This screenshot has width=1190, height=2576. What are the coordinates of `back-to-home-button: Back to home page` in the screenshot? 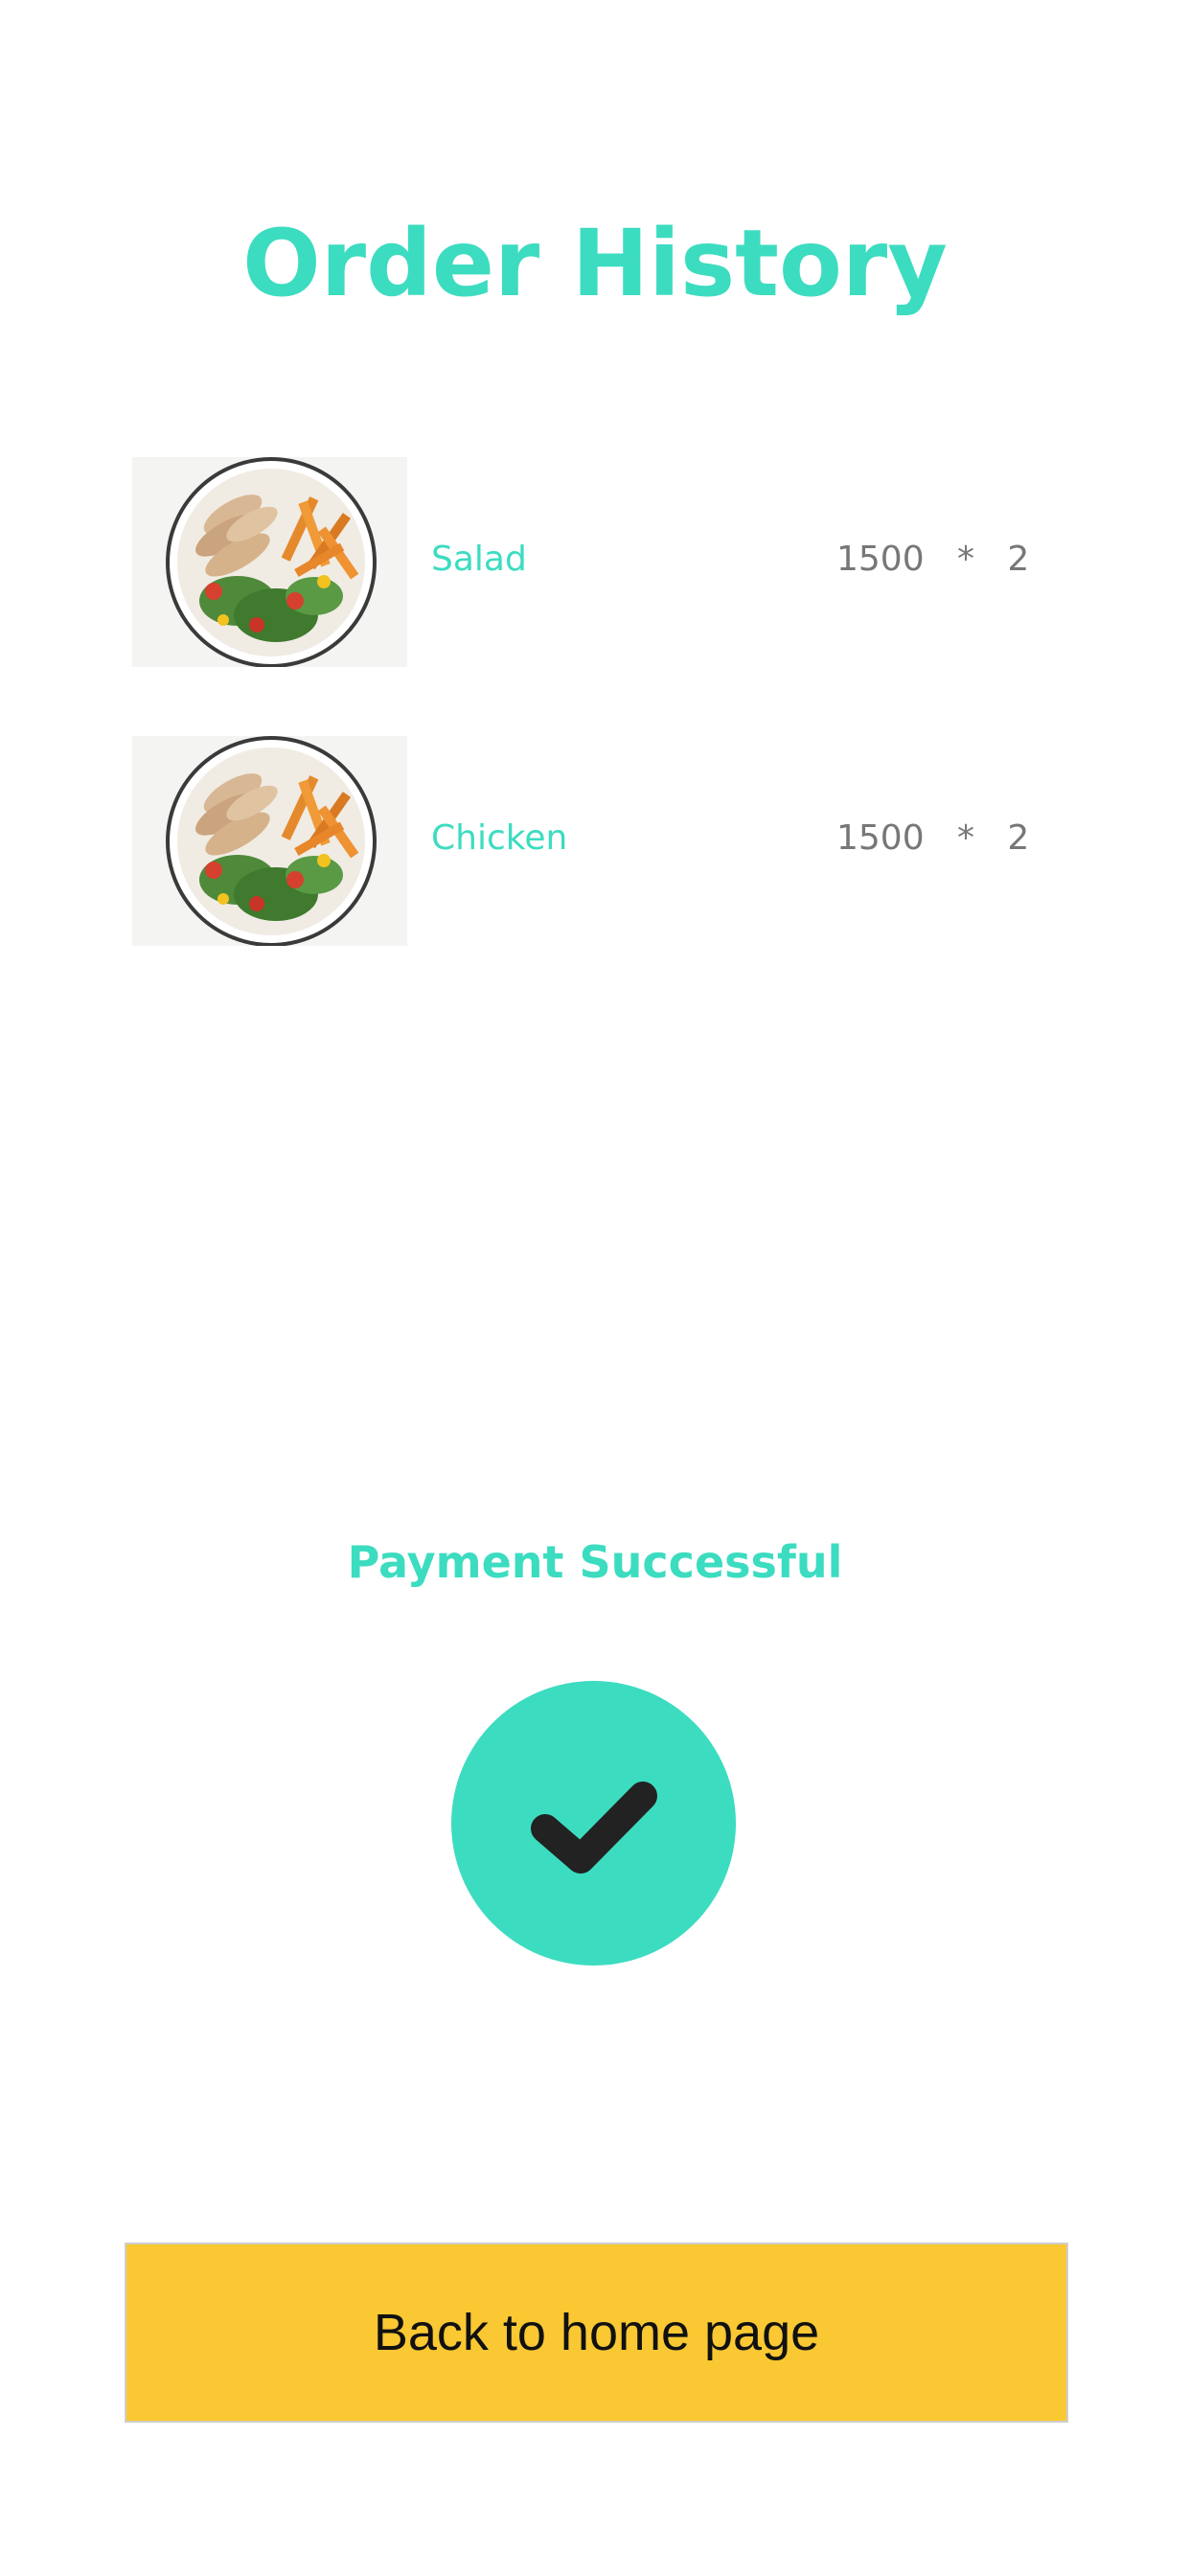 It's located at (596, 2332).